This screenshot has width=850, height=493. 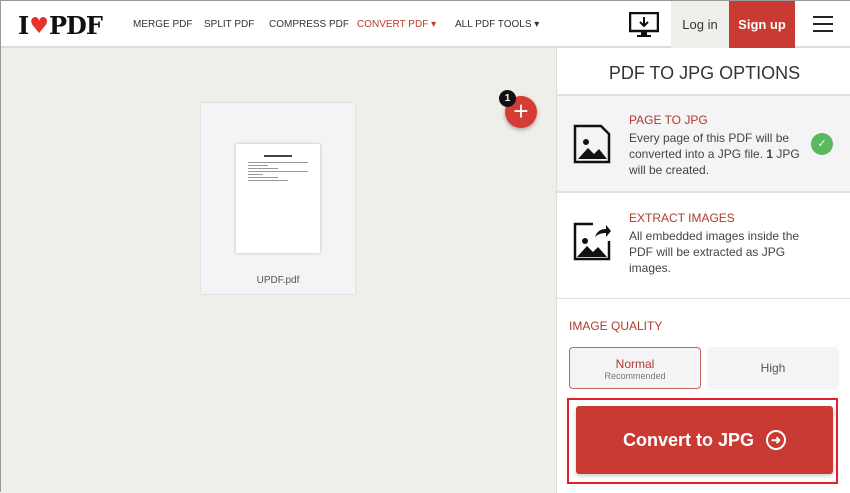 What do you see at coordinates (635, 368) in the screenshot?
I see `quality-normal-button: Normal Recommended` at bounding box center [635, 368].